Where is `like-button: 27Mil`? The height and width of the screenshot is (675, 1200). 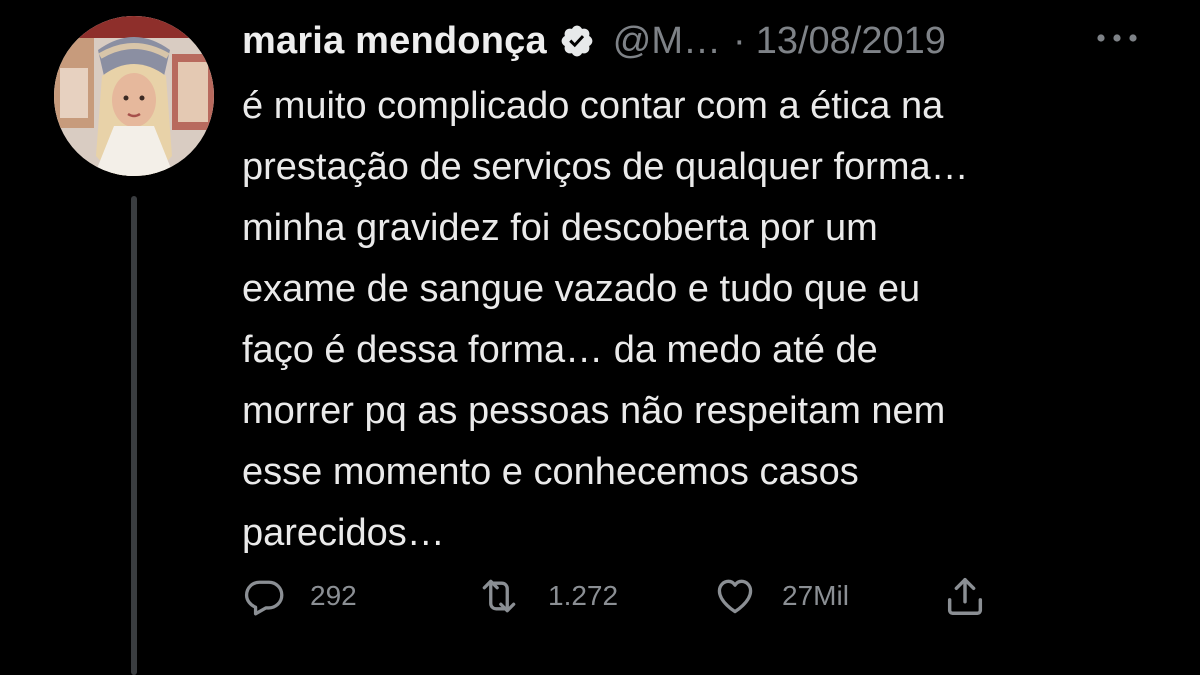
like-button: 27Mil is located at coordinates (780, 596).